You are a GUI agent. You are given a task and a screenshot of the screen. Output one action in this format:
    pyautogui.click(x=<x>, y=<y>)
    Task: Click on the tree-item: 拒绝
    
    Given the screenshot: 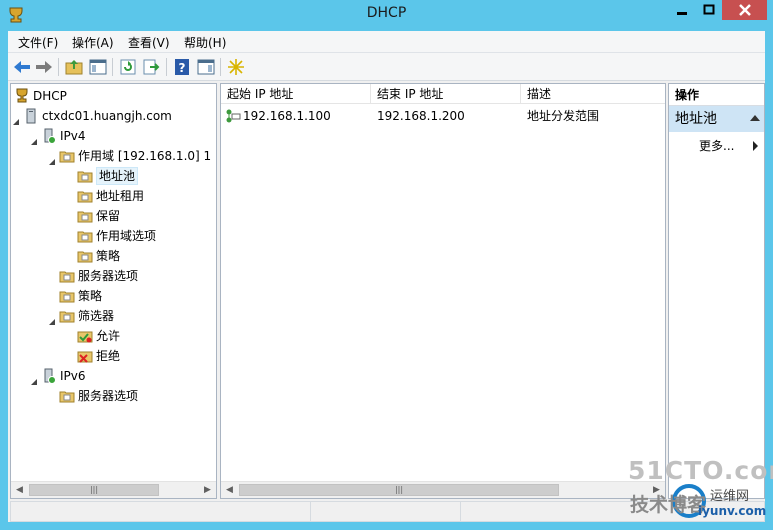 What is the action you would take?
    pyautogui.click(x=113, y=356)
    